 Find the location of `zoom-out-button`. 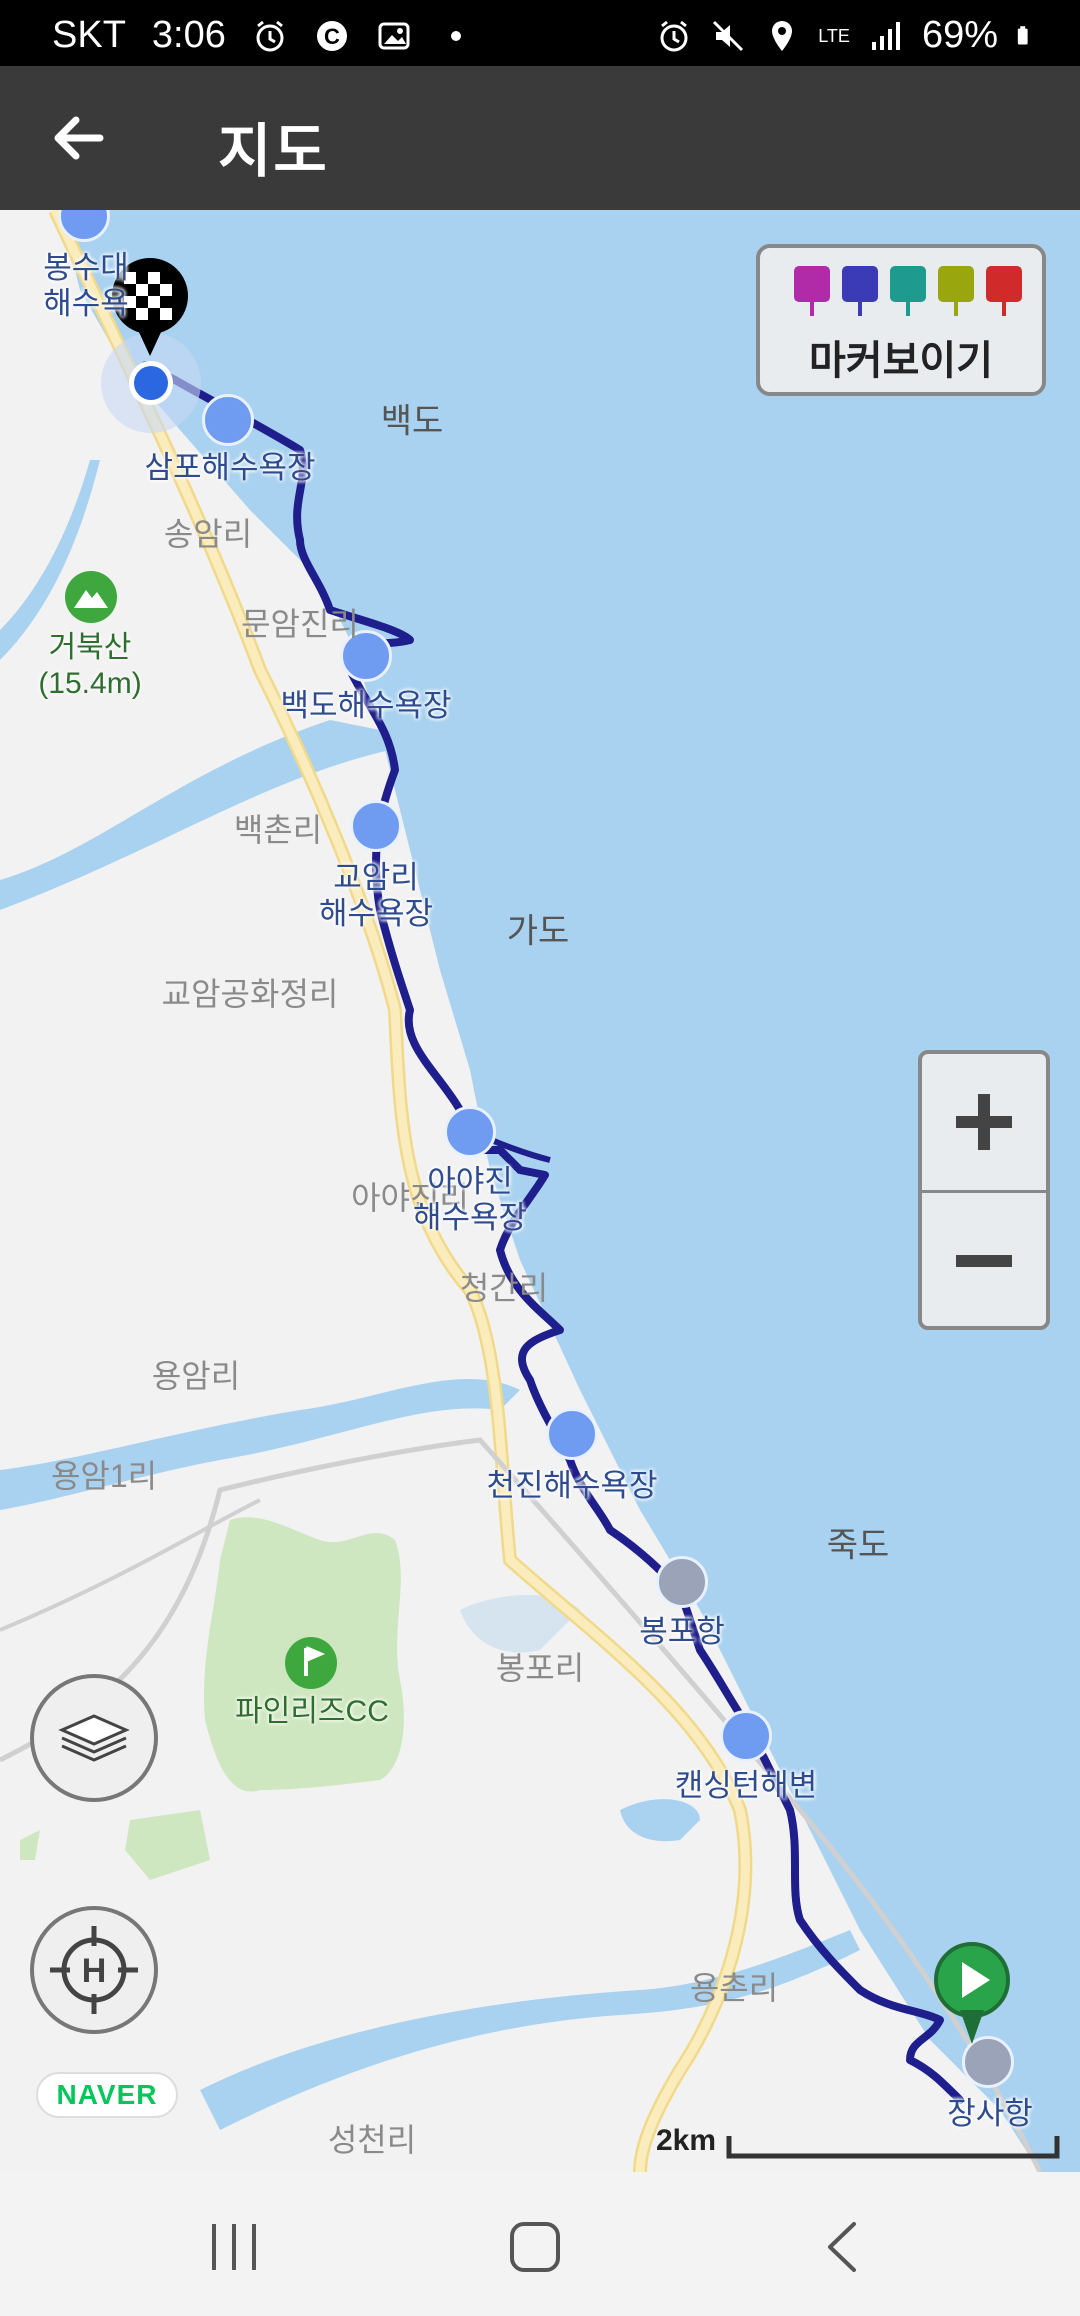

zoom-out-button is located at coordinates (984, 1261).